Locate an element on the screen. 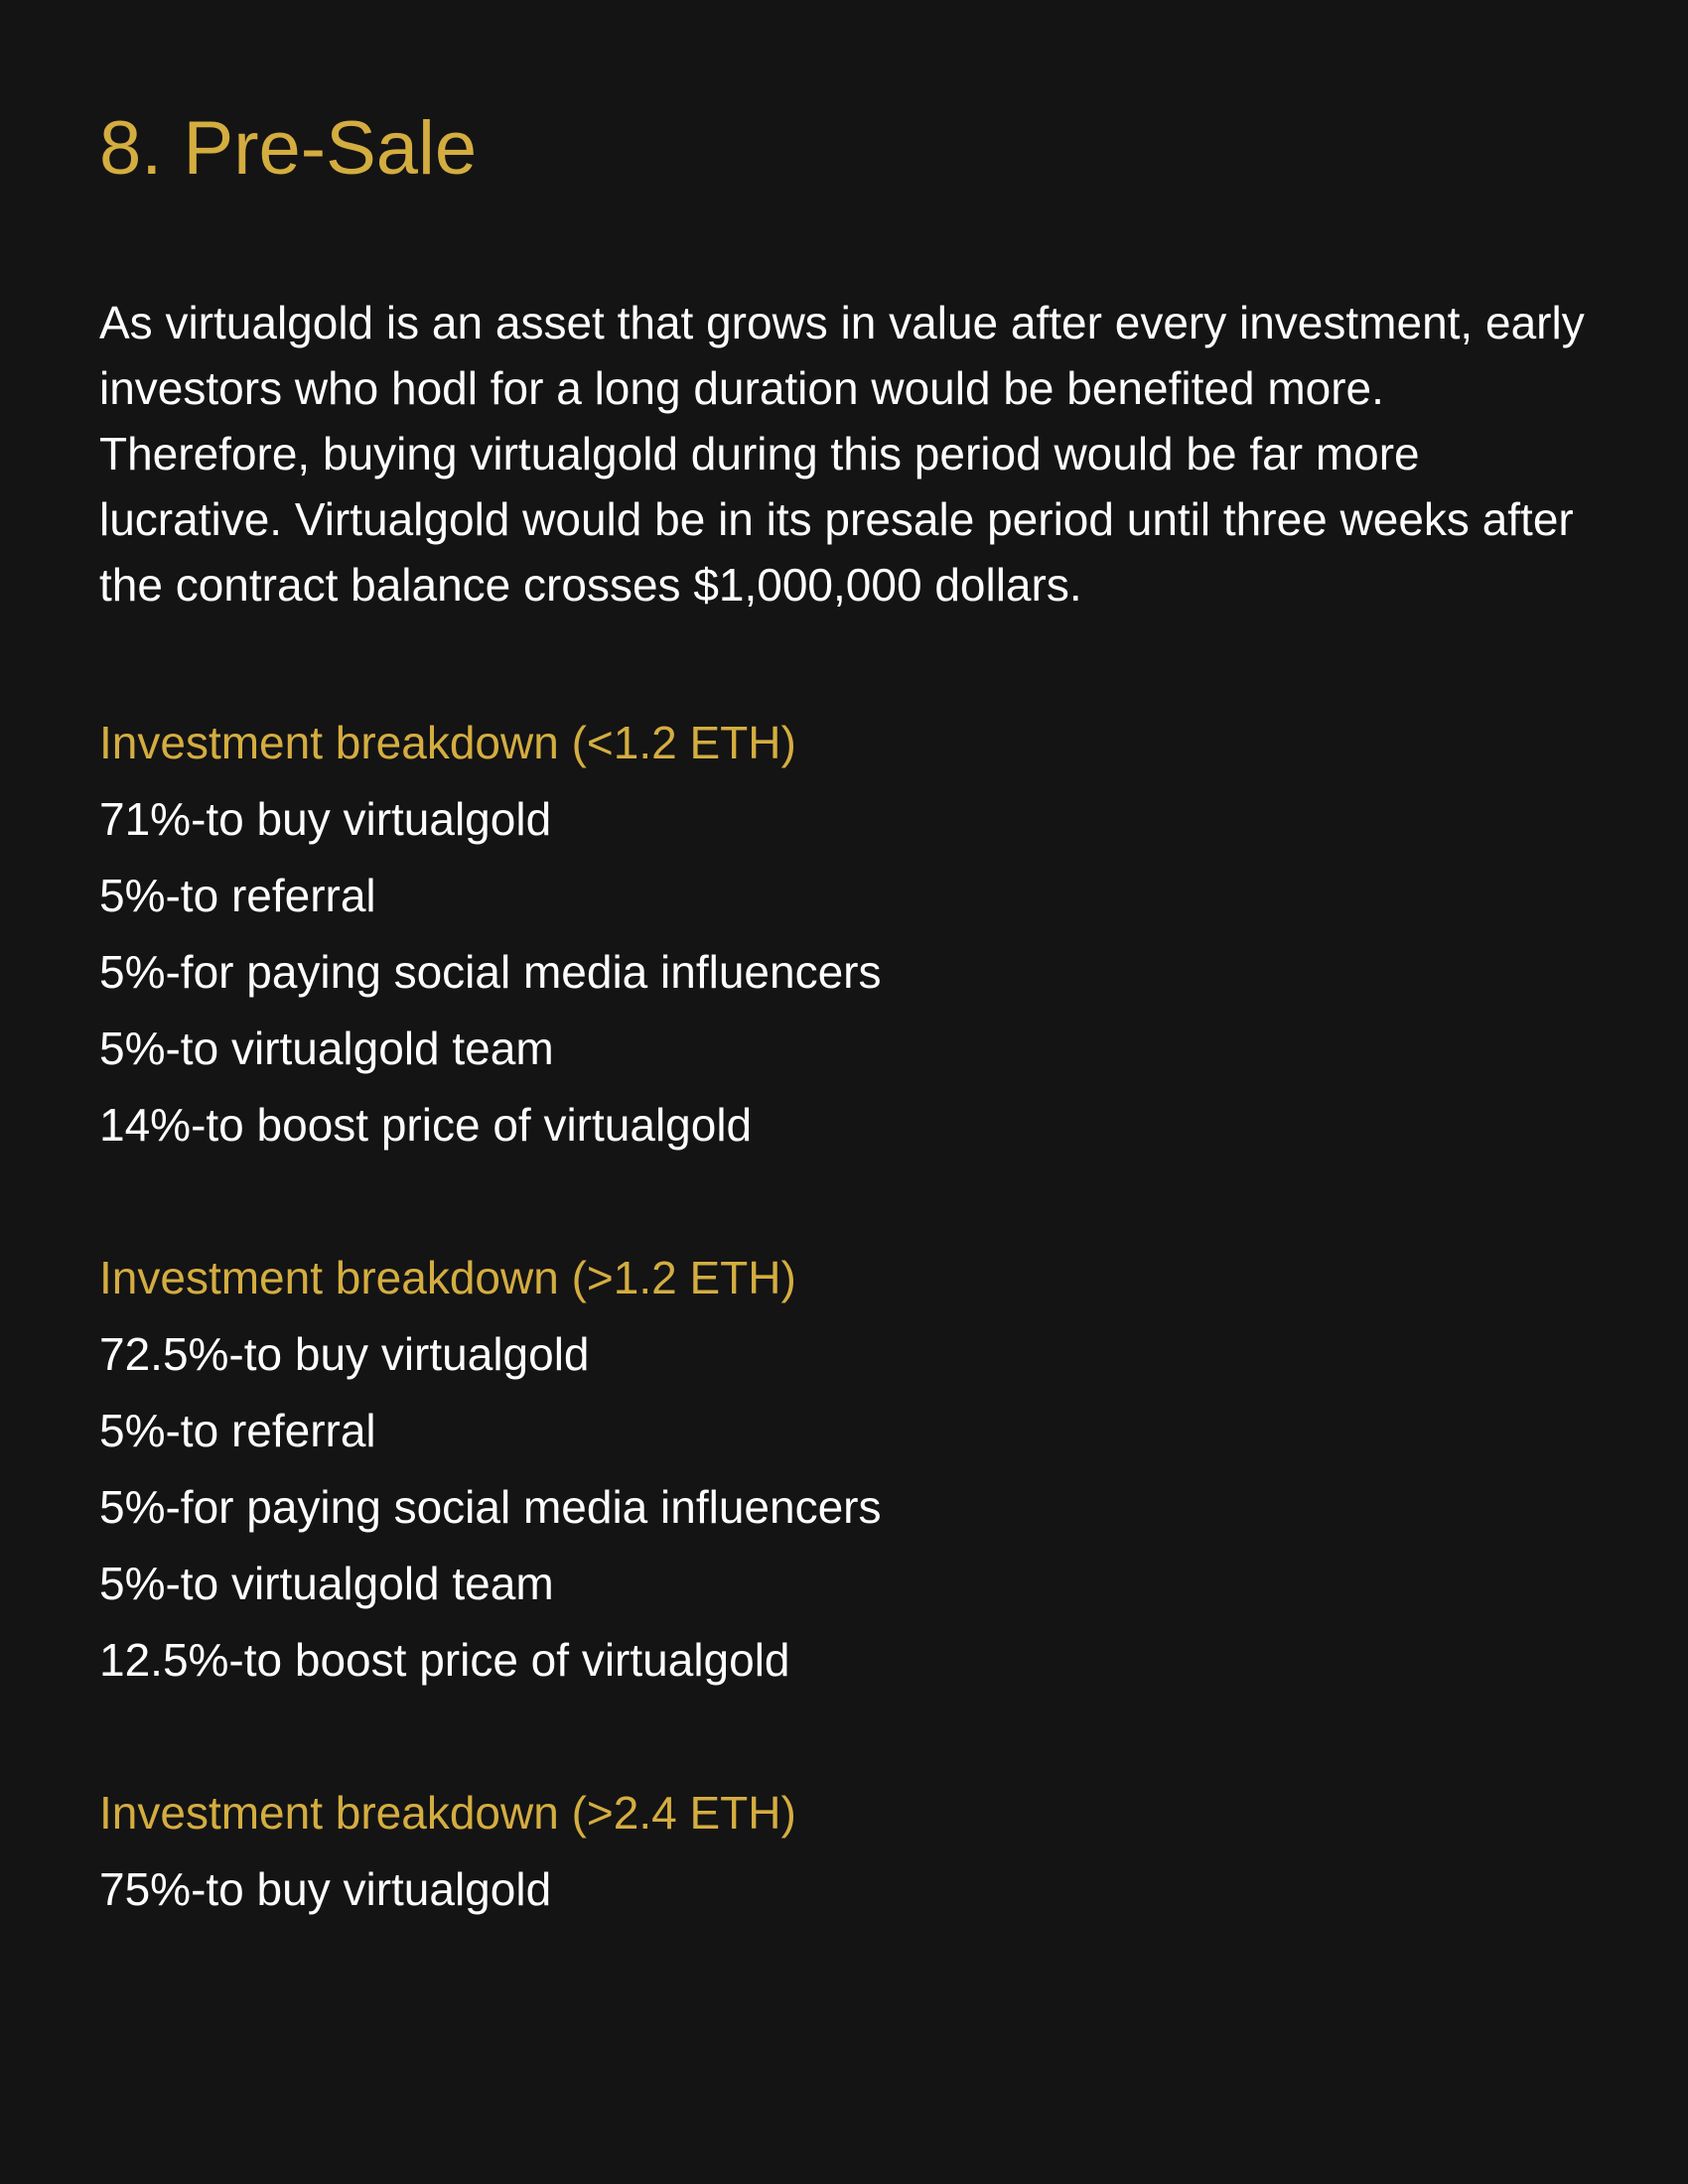 This screenshot has width=1688, height=2184. list-item: 71%-to buy virtualgold is located at coordinates (325, 819).